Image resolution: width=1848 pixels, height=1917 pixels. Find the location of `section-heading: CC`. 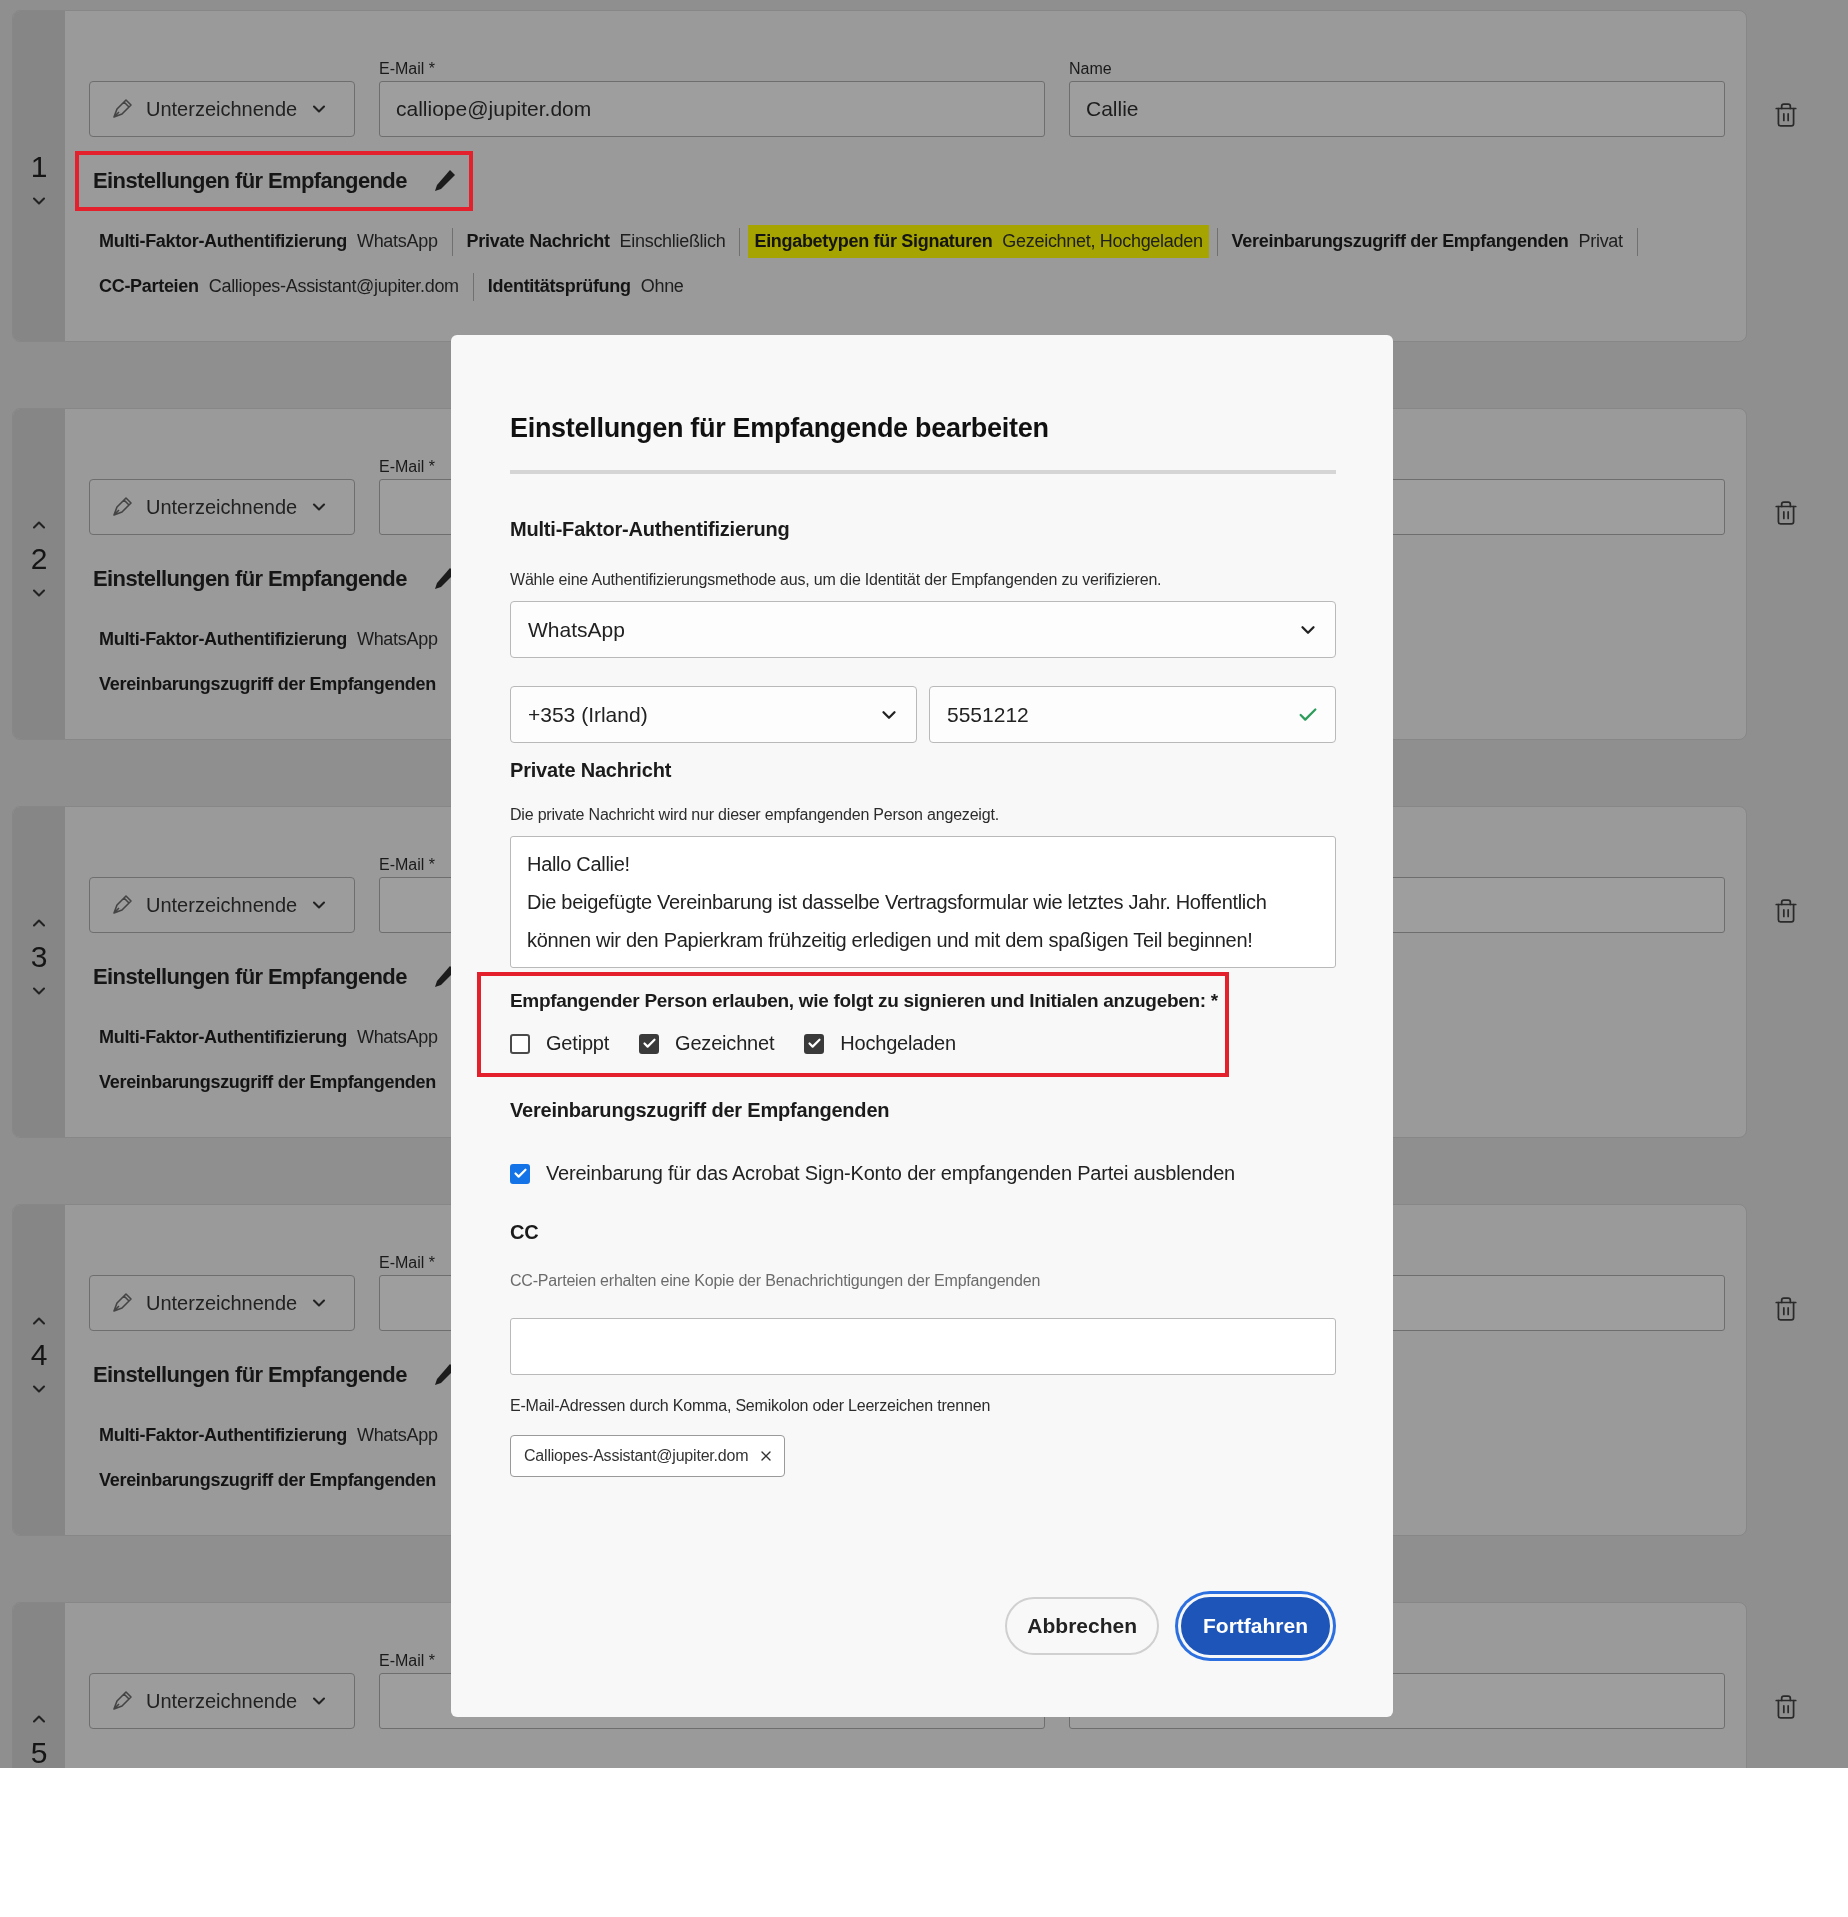

section-heading: CC is located at coordinates (524, 1232).